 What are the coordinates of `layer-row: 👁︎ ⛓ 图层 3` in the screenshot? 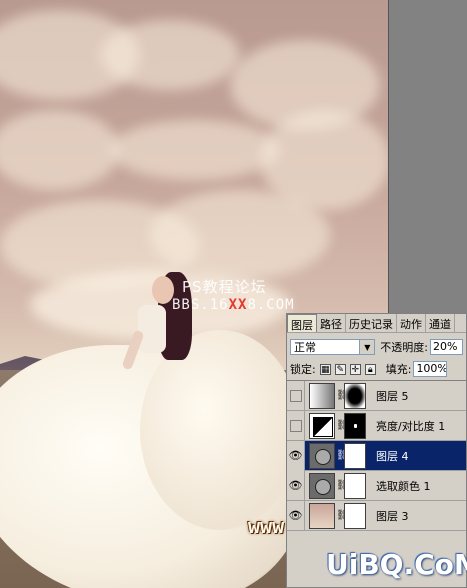 It's located at (376, 515).